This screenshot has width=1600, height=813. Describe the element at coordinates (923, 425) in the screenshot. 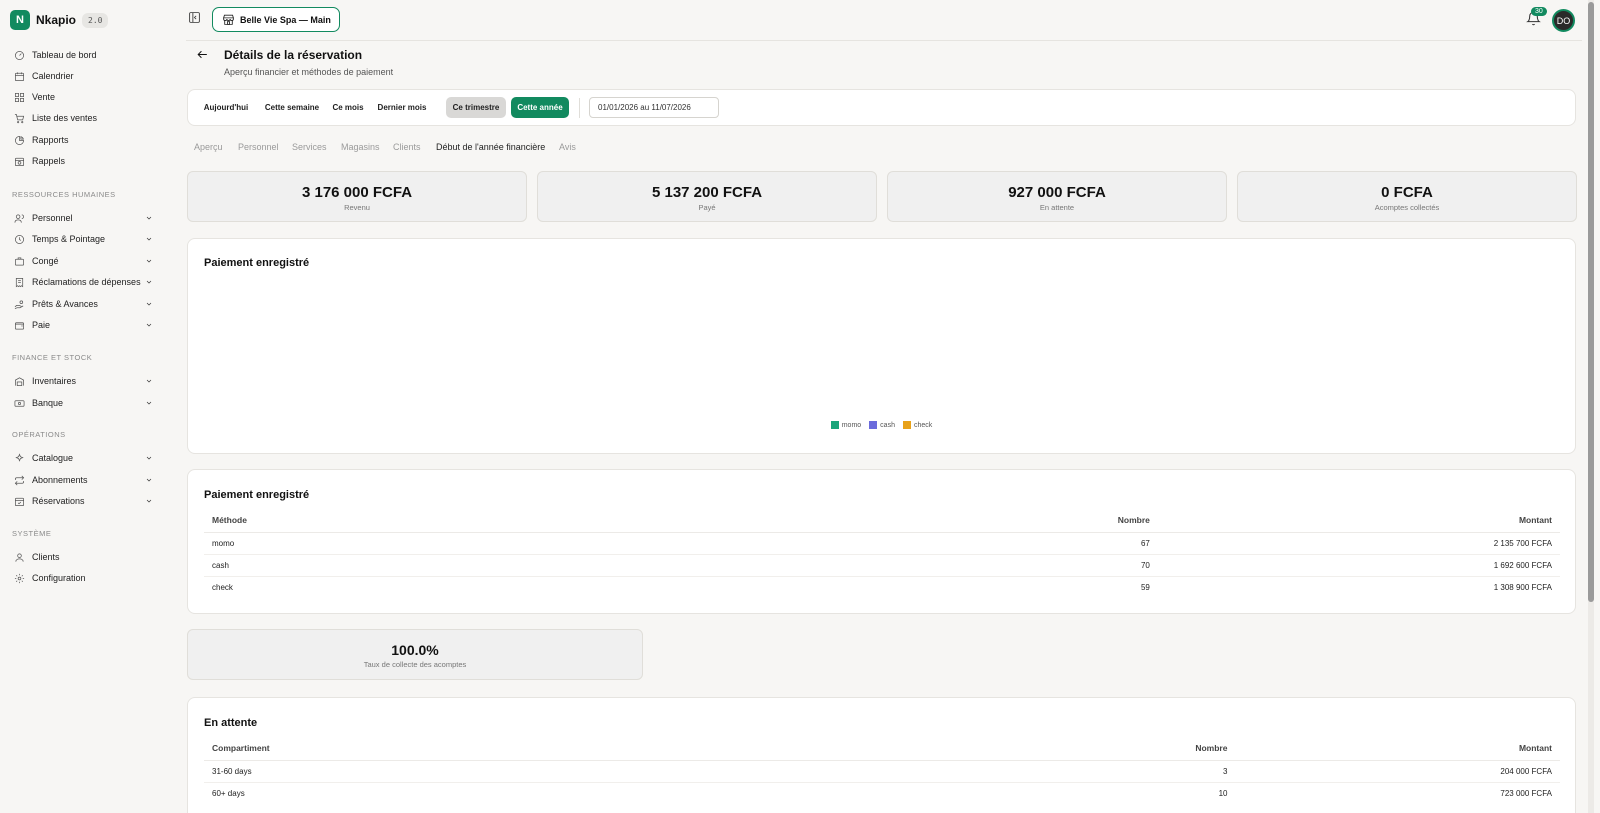

I see `legend-label: check` at that location.